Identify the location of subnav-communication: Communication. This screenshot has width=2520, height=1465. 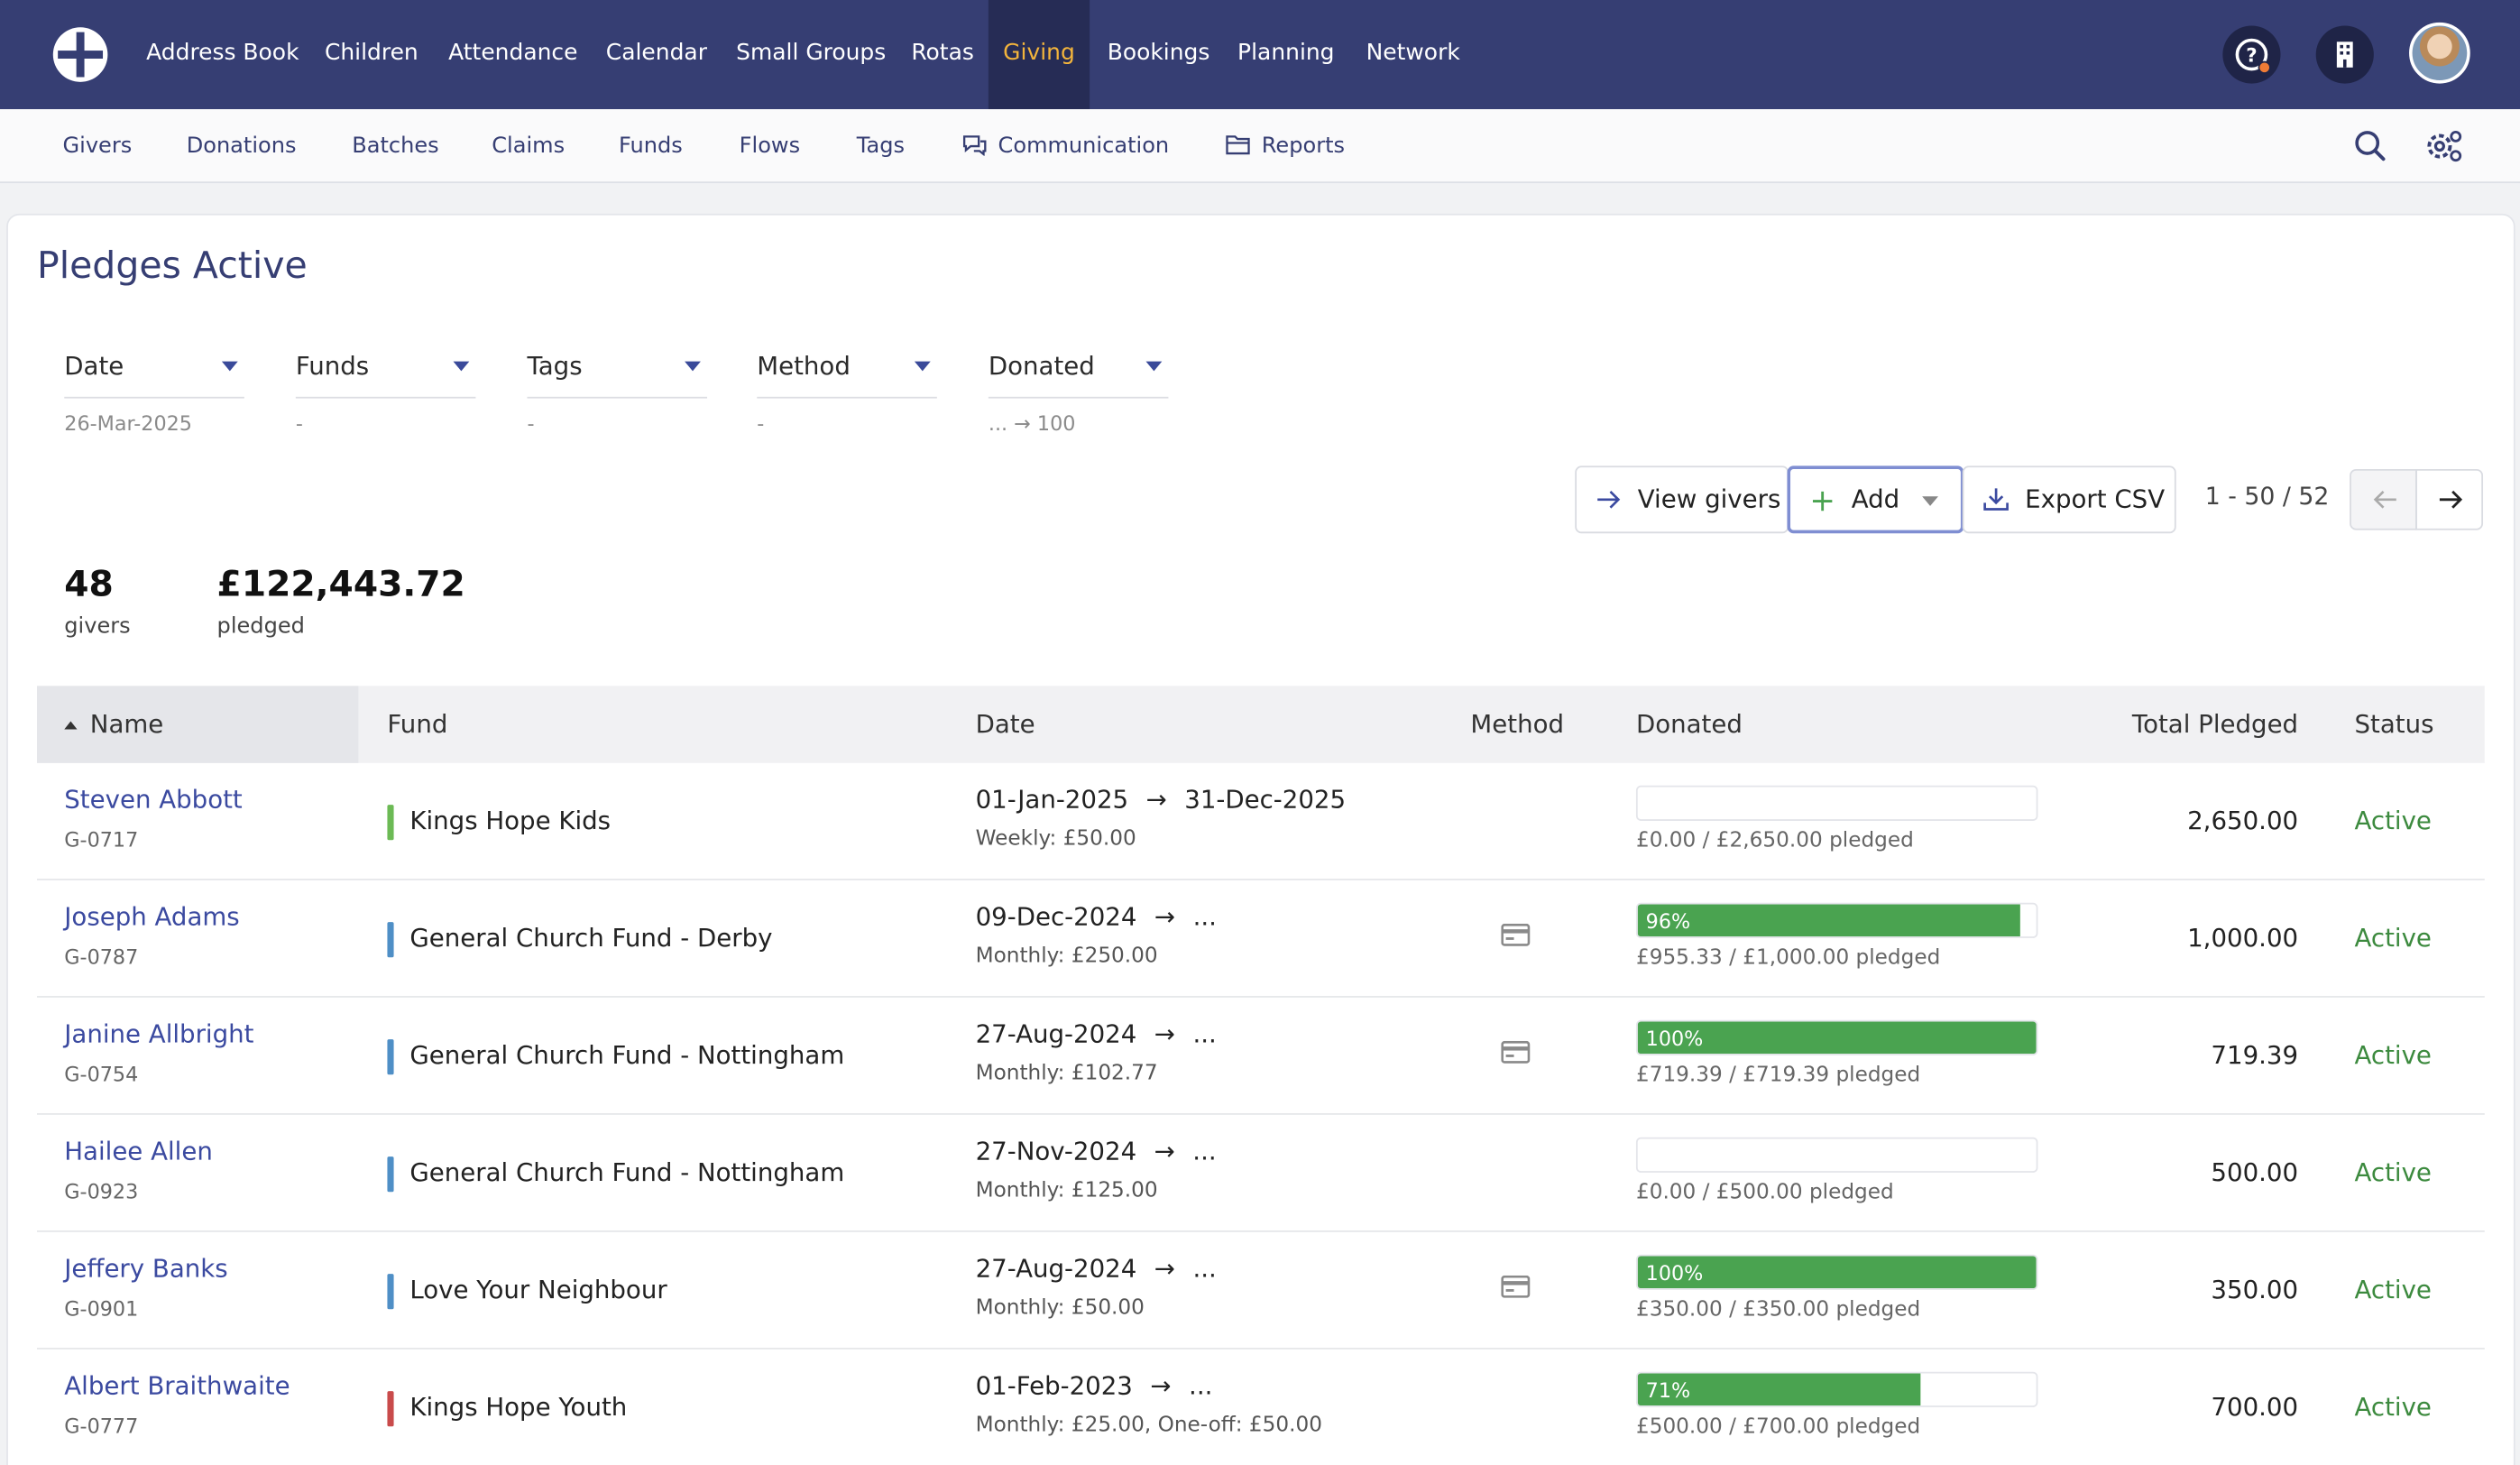
(1066, 146).